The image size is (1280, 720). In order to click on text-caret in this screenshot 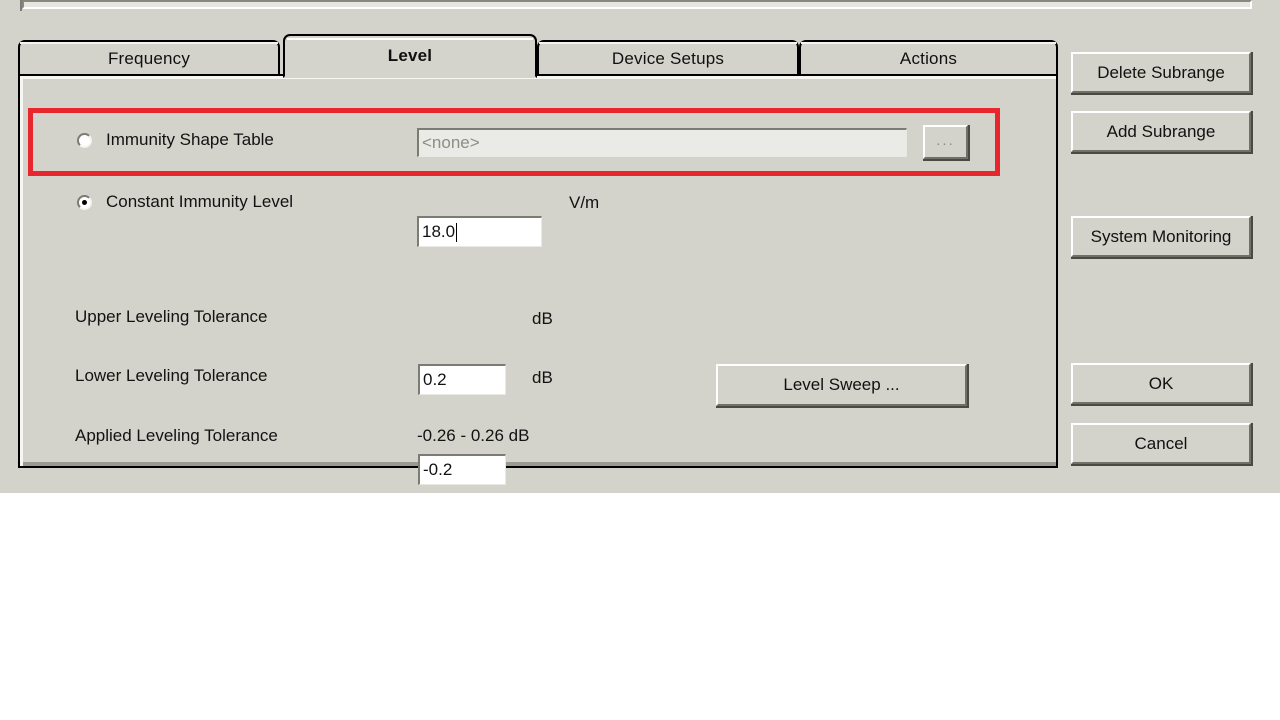, I will do `click(457, 232)`.